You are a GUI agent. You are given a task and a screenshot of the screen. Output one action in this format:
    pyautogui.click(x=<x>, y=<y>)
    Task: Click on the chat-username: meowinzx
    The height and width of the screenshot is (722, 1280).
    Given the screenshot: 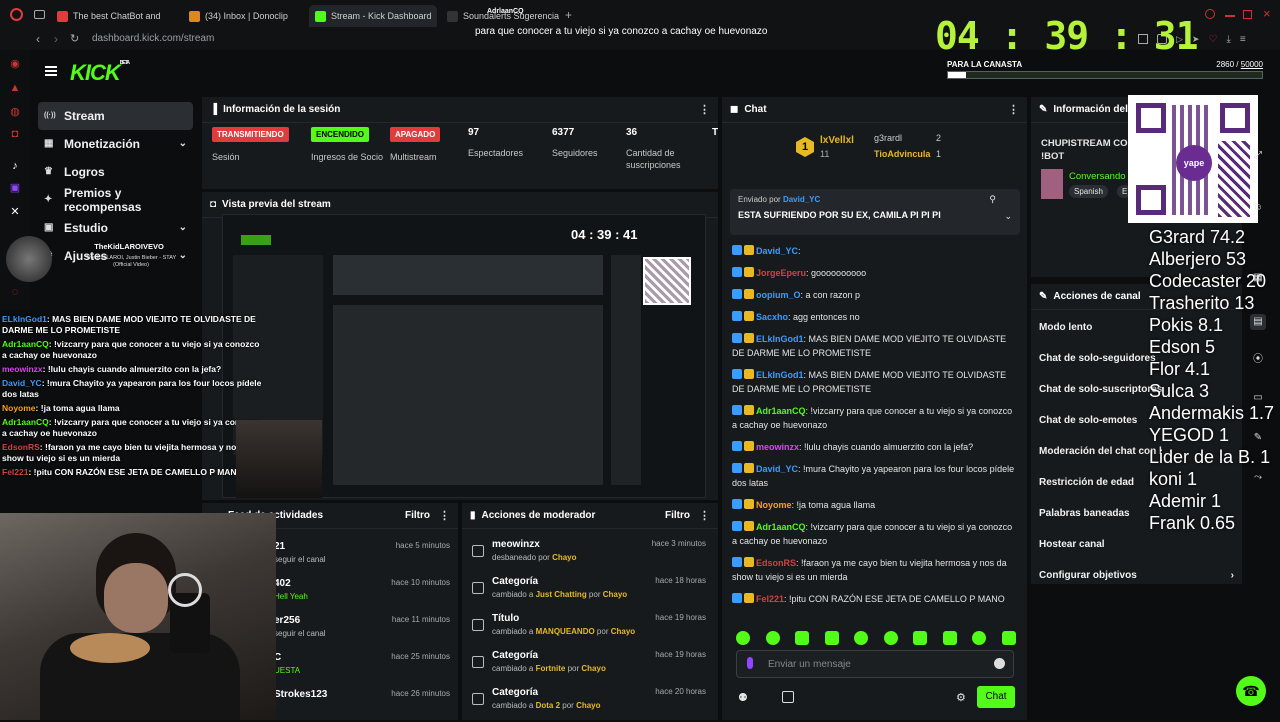 What is the action you would take?
    pyautogui.click(x=777, y=447)
    